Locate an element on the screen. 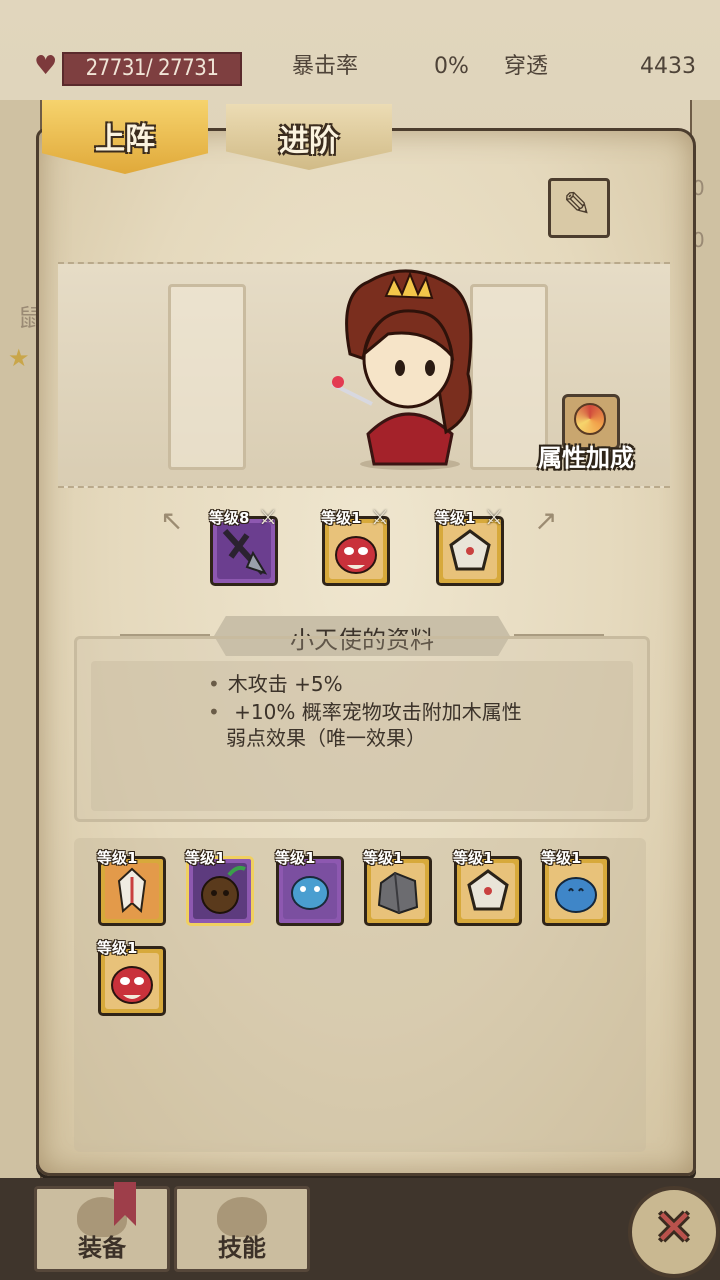  equipped-slot-1: 等级8 ⚔ is located at coordinates (243, 545).